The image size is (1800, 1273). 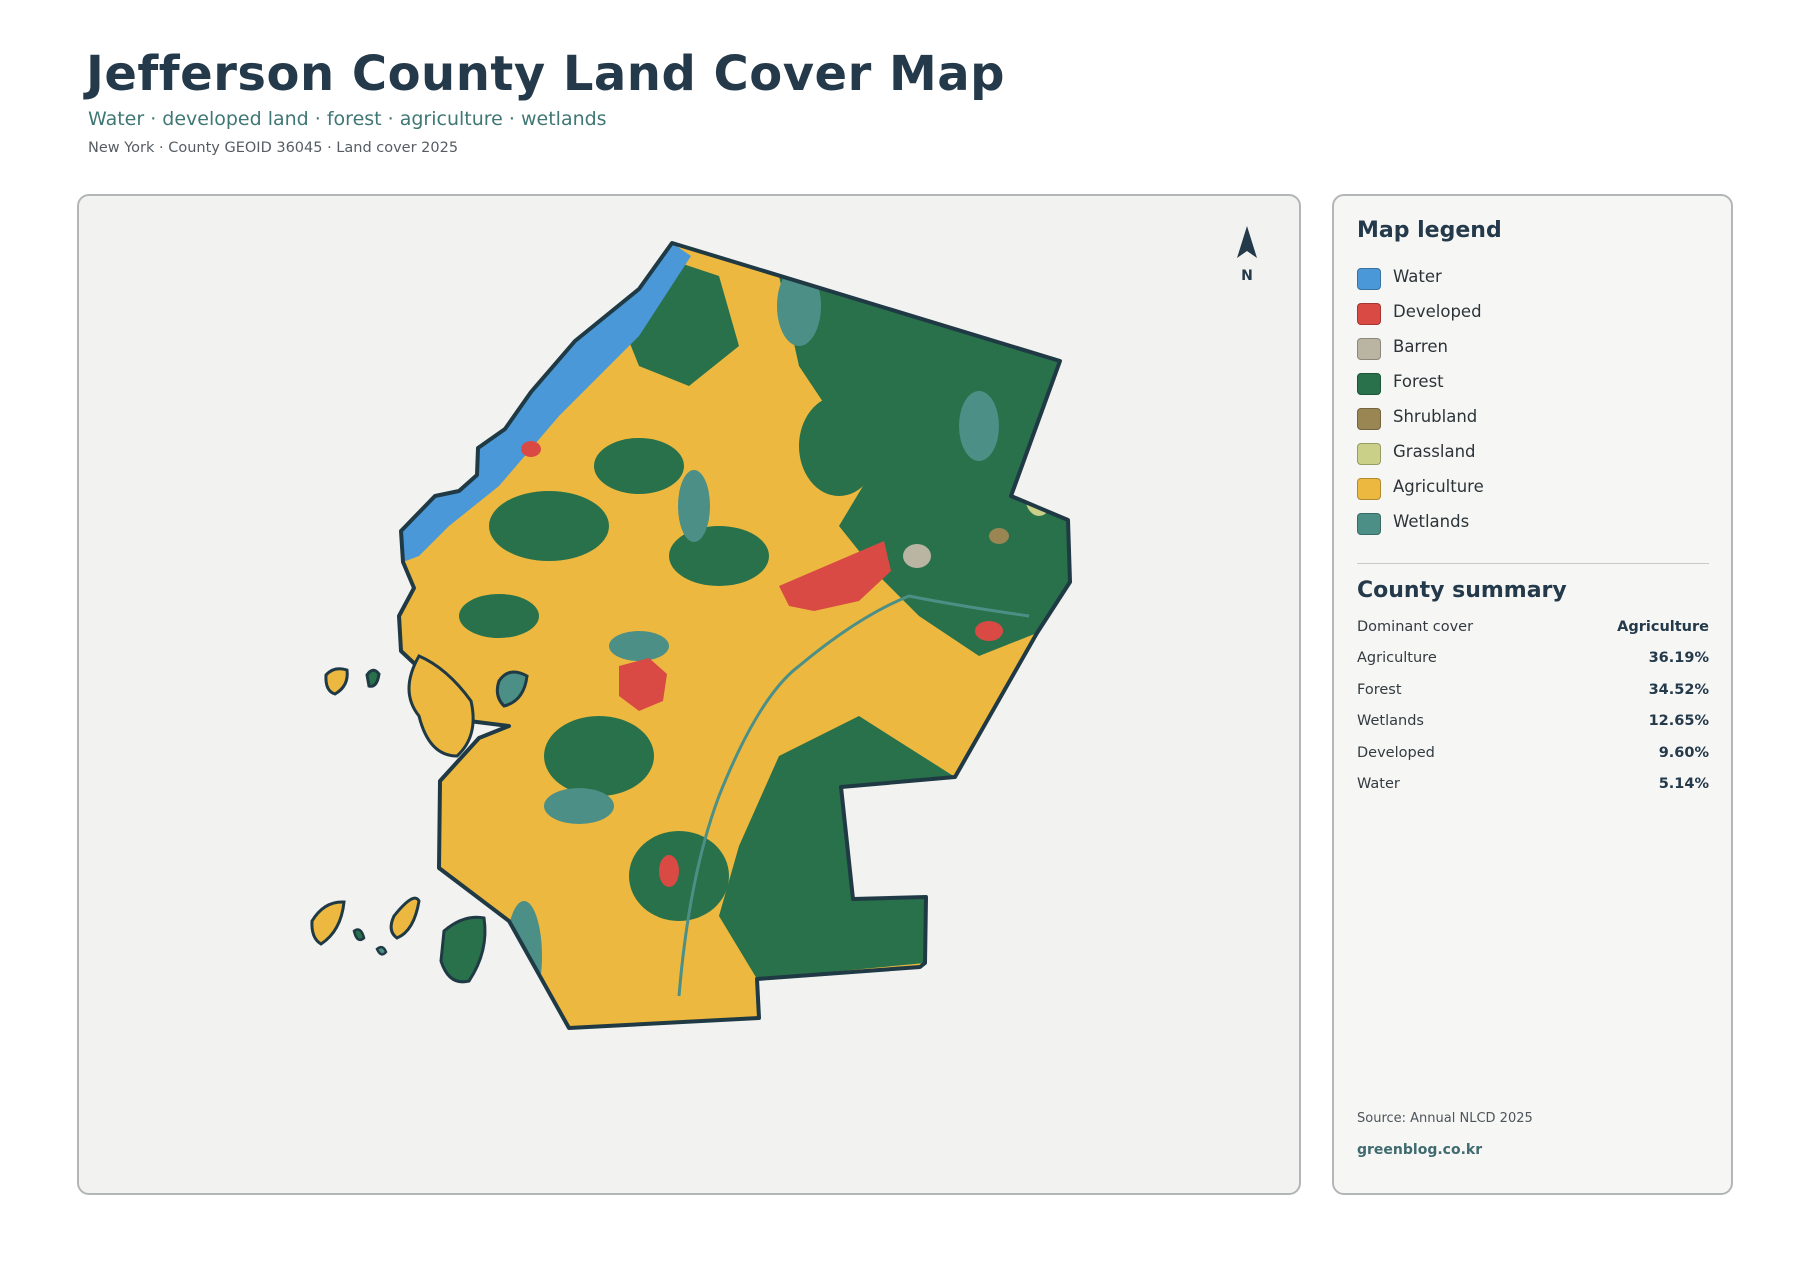 I want to click on barren-area, so click(x=917, y=556).